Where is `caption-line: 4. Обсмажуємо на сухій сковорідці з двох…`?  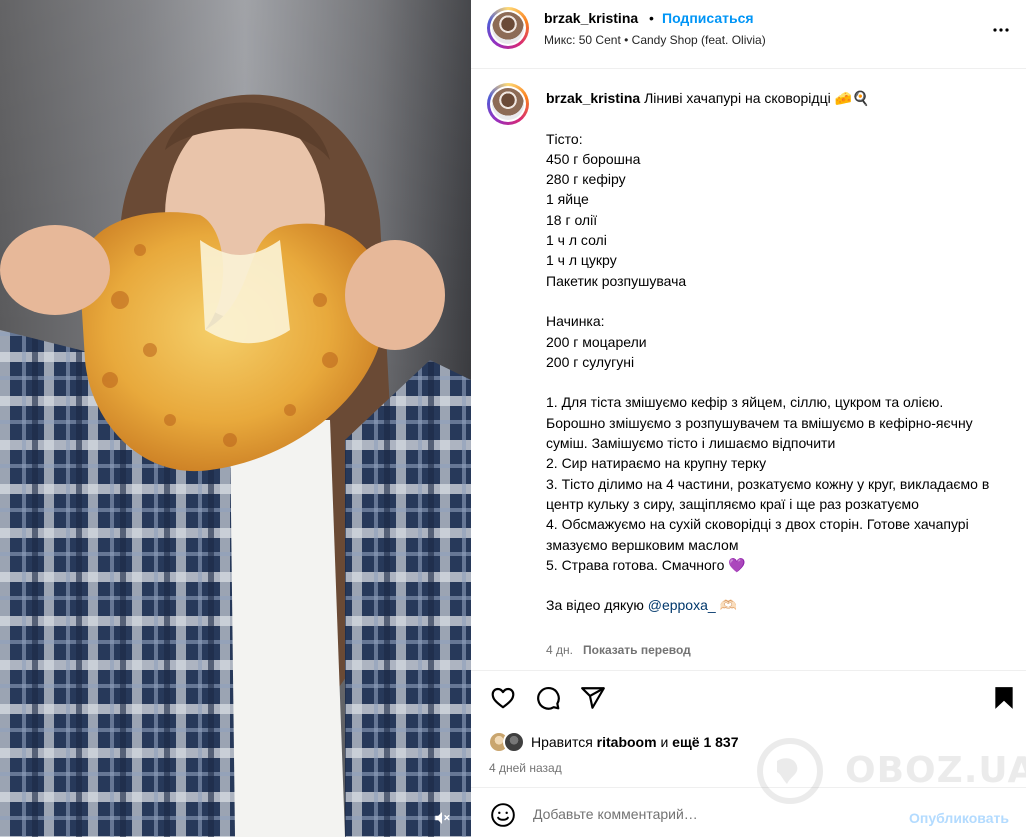
caption-line: 4. Обсмажуємо на сухій сковорідці з двох… is located at coordinates (759, 534).